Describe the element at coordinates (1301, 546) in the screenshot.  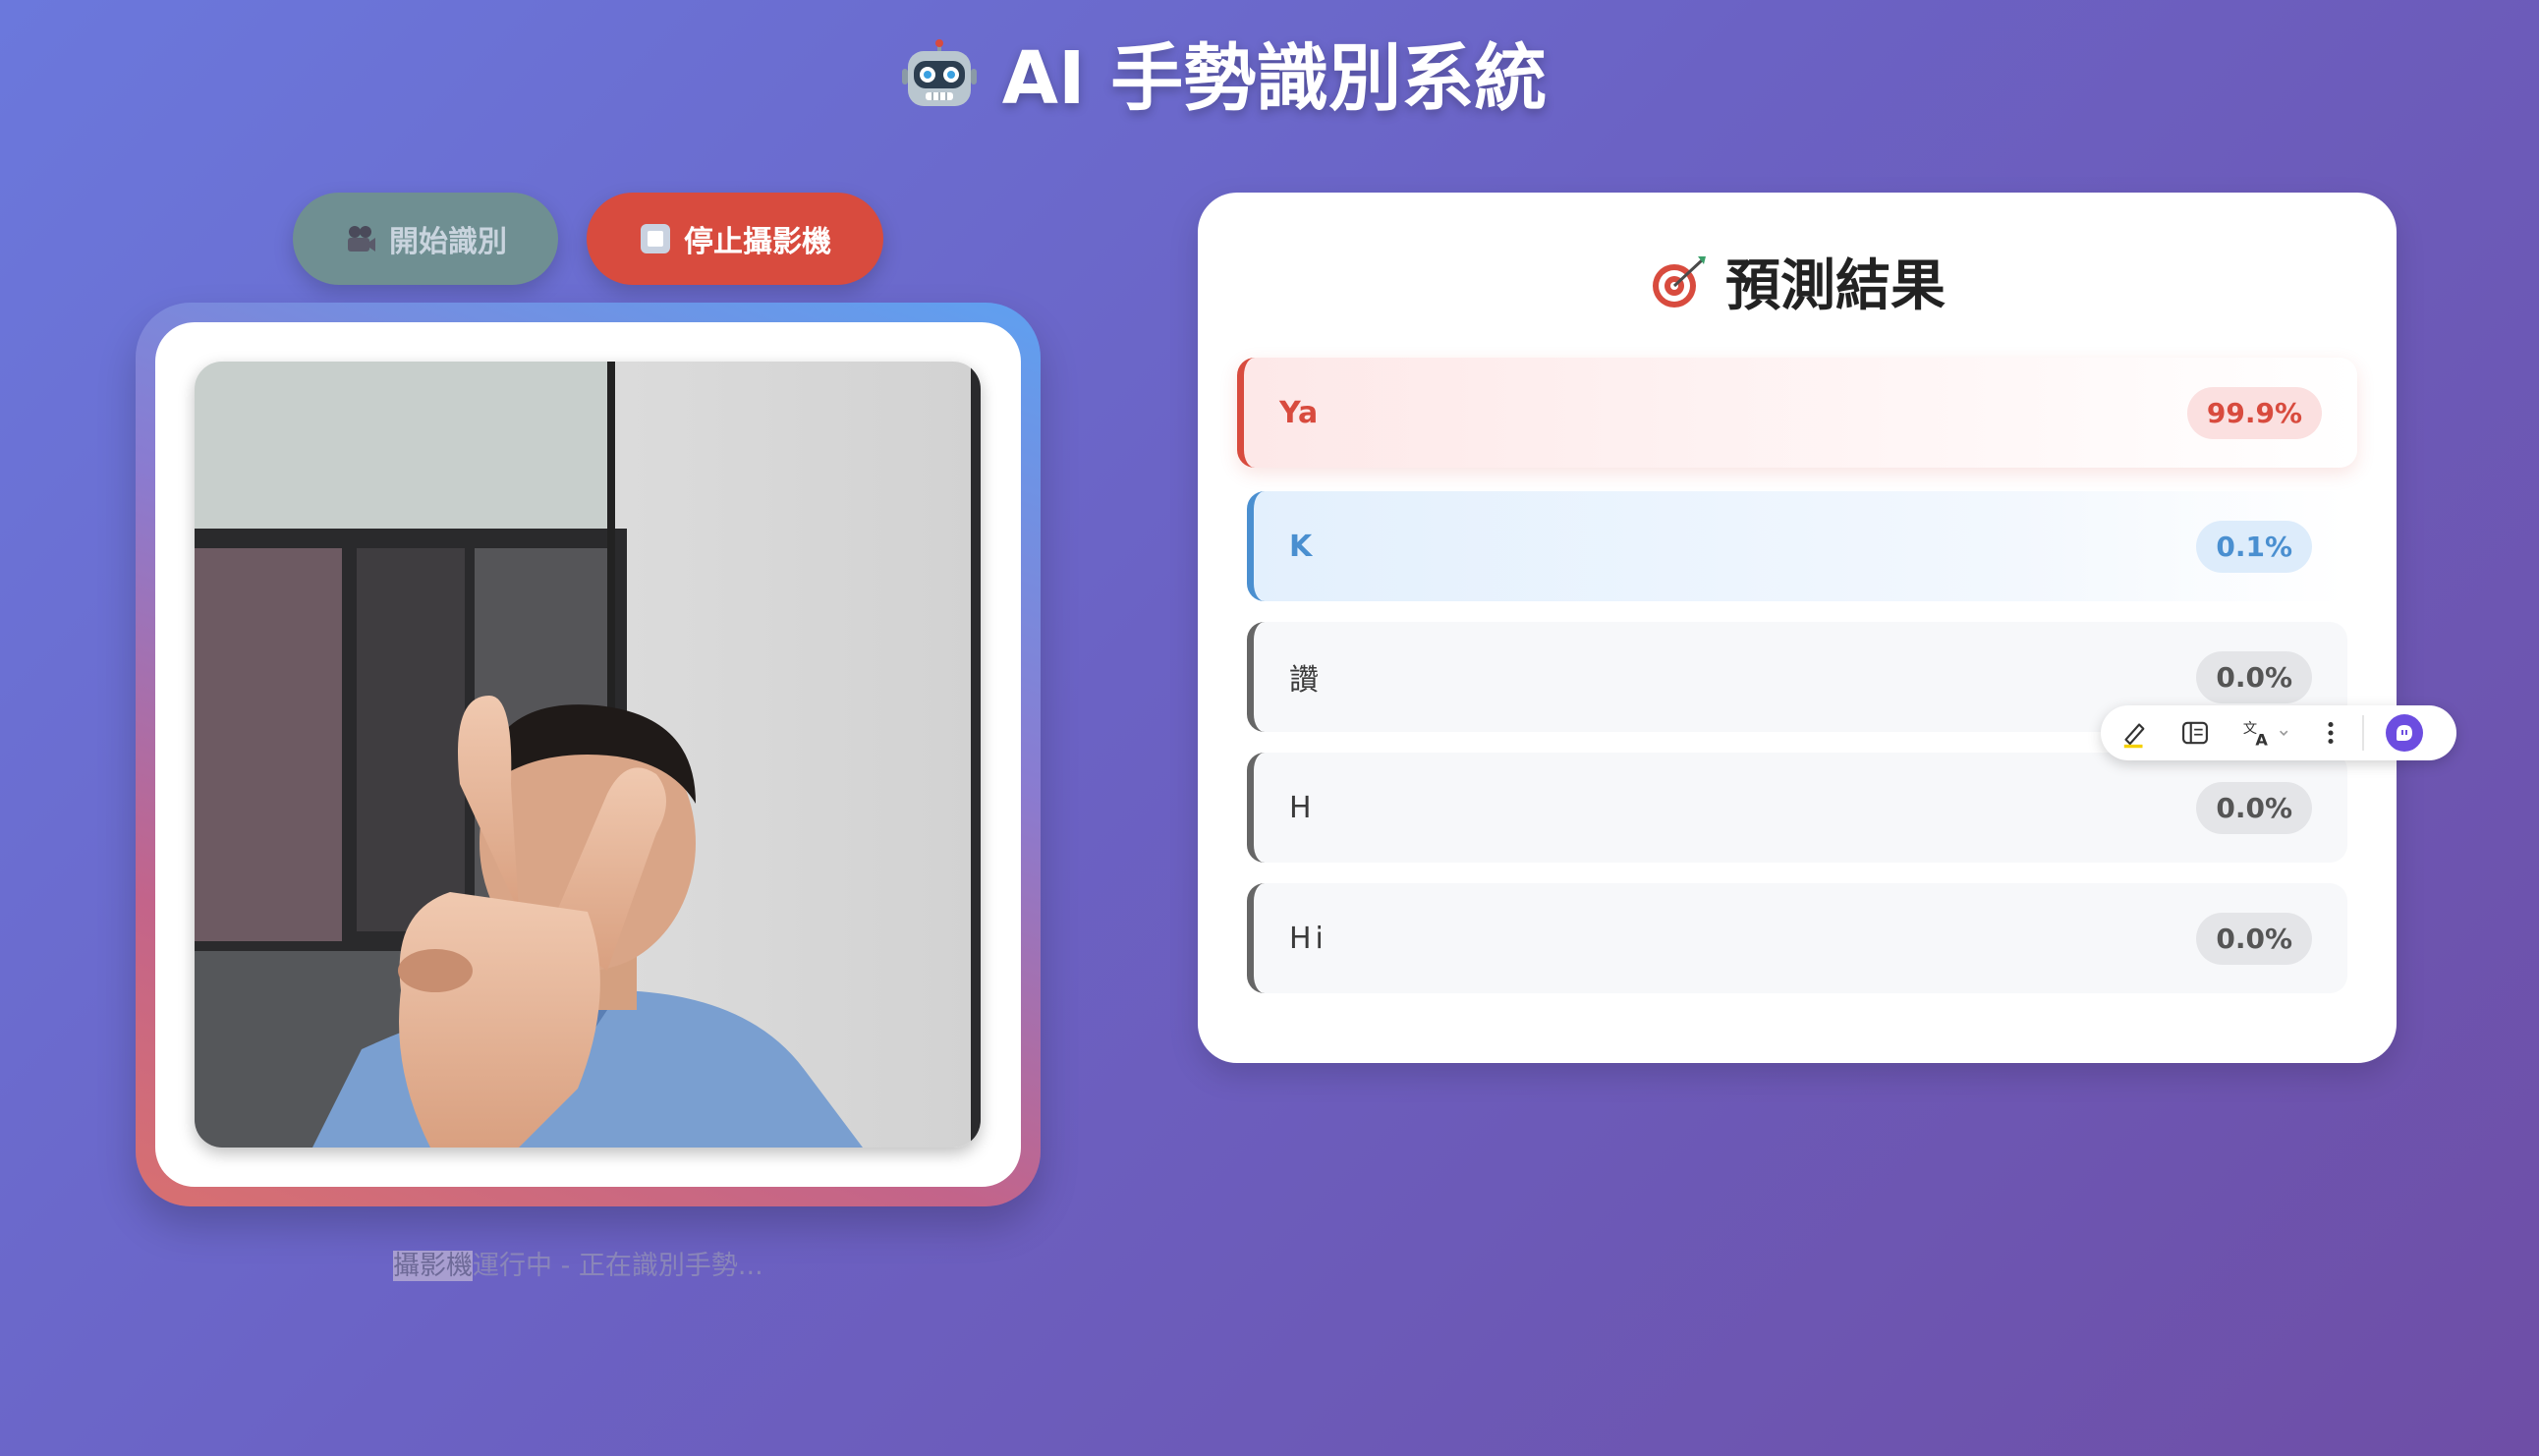
I see `prediction-label: K` at that location.